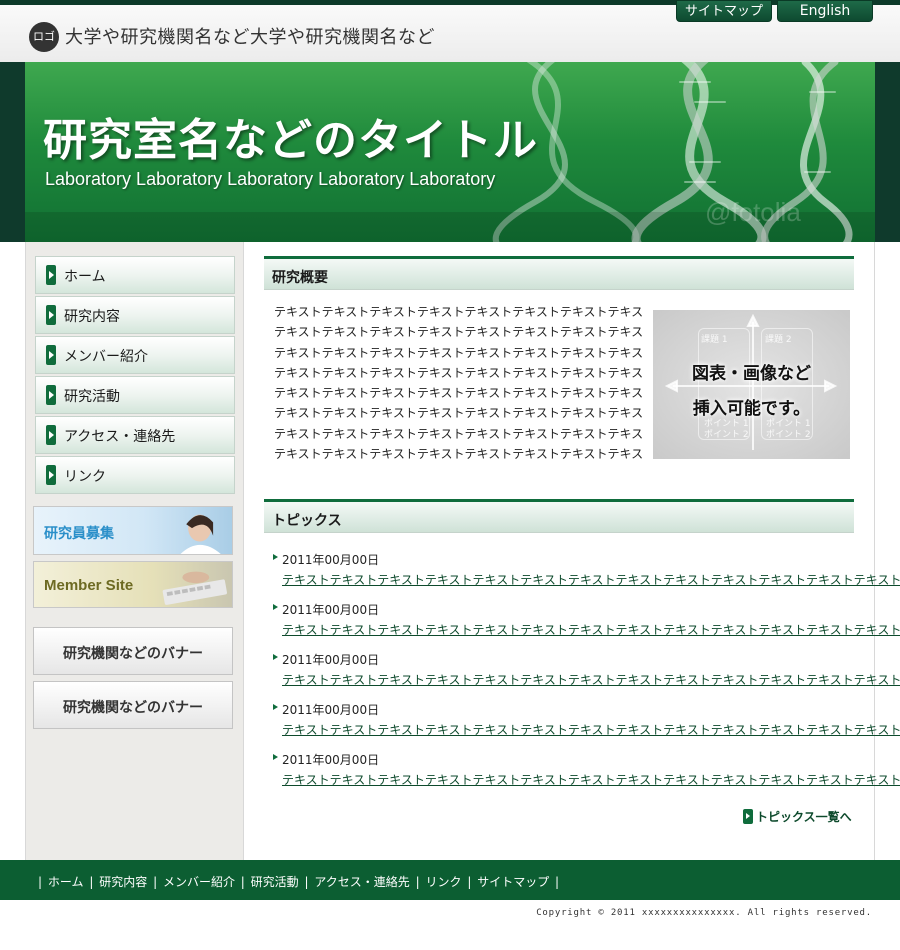 This screenshot has height=950, width=900. I want to click on footer-link-sitemap: サイトマップ, so click(513, 882).